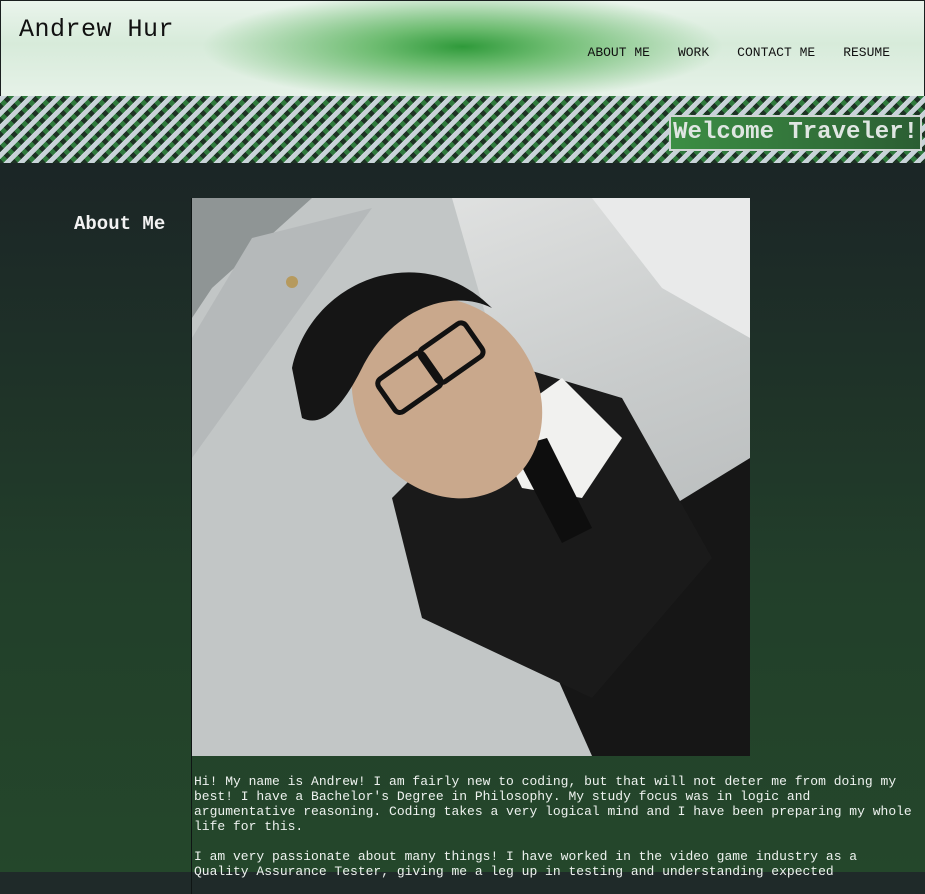 This screenshot has width=925, height=894. Describe the element at coordinates (96, 29) in the screenshot. I see `site-title: Andrew Hur` at that location.